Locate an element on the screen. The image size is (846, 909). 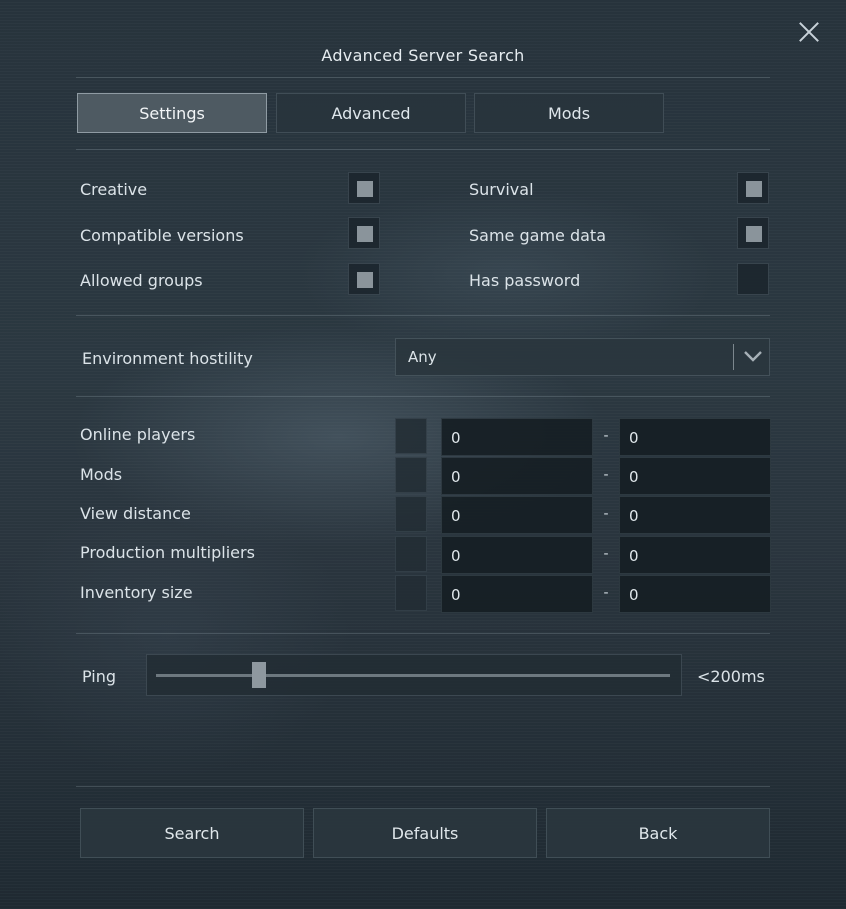
environment-hostility-dropdown: Any is located at coordinates (582, 357).